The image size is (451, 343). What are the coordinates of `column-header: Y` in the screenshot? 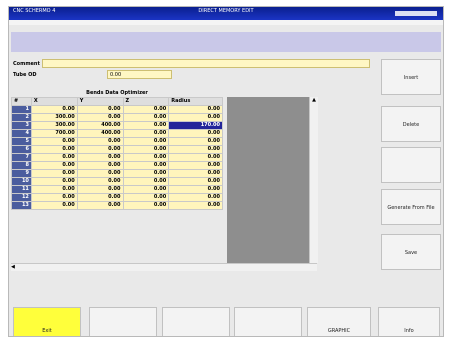 It's located at (100, 101).